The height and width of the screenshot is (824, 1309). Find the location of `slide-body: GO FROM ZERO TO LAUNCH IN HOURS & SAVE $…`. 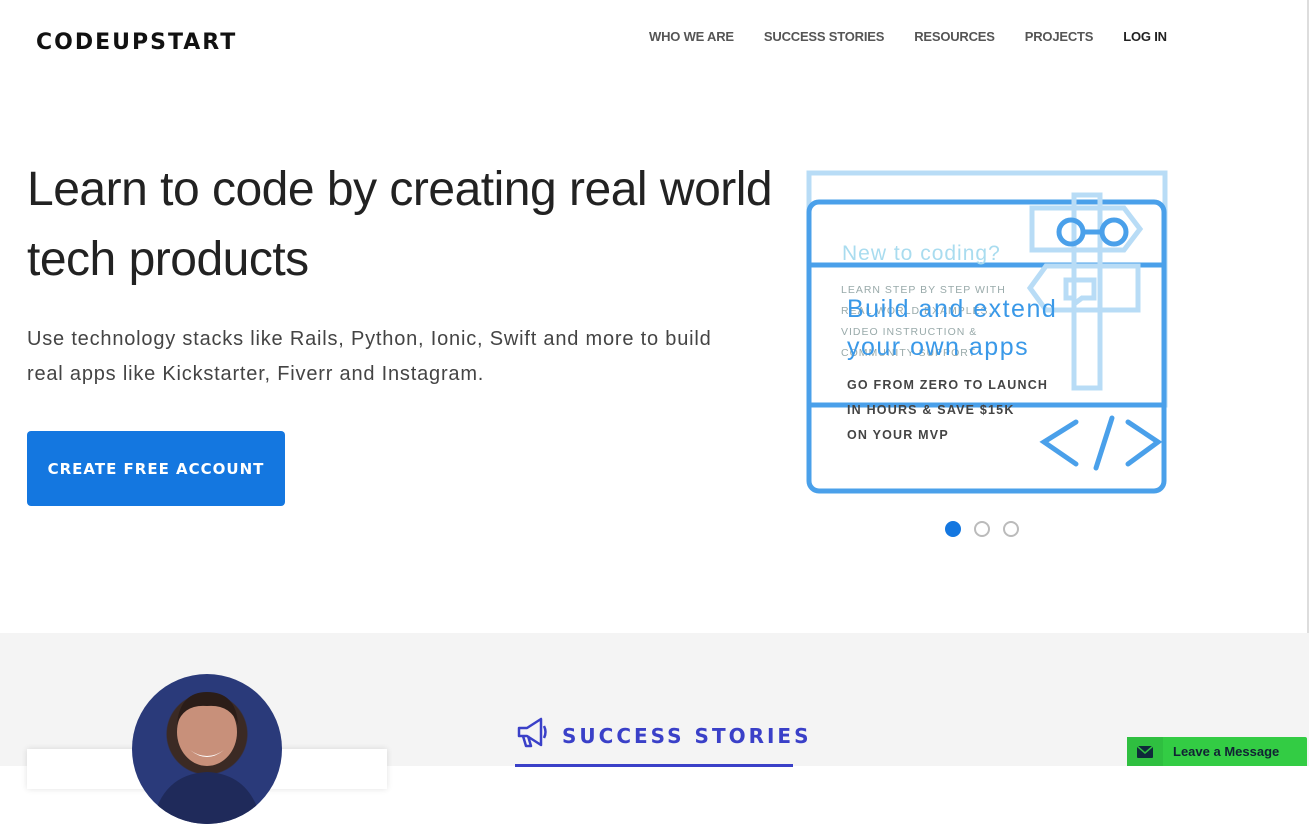

slide-body: GO FROM ZERO TO LAUNCH IN HOURS & SAVE $… is located at coordinates (948, 410).